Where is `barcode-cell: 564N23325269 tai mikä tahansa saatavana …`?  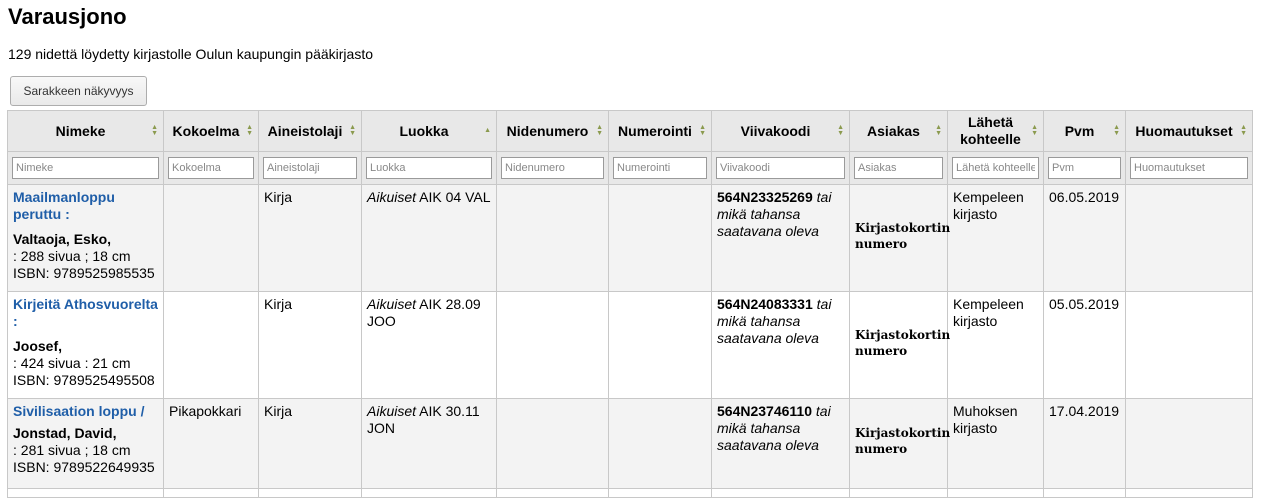 barcode-cell: 564N23325269 tai mikä tahansa saatavana … is located at coordinates (780, 238).